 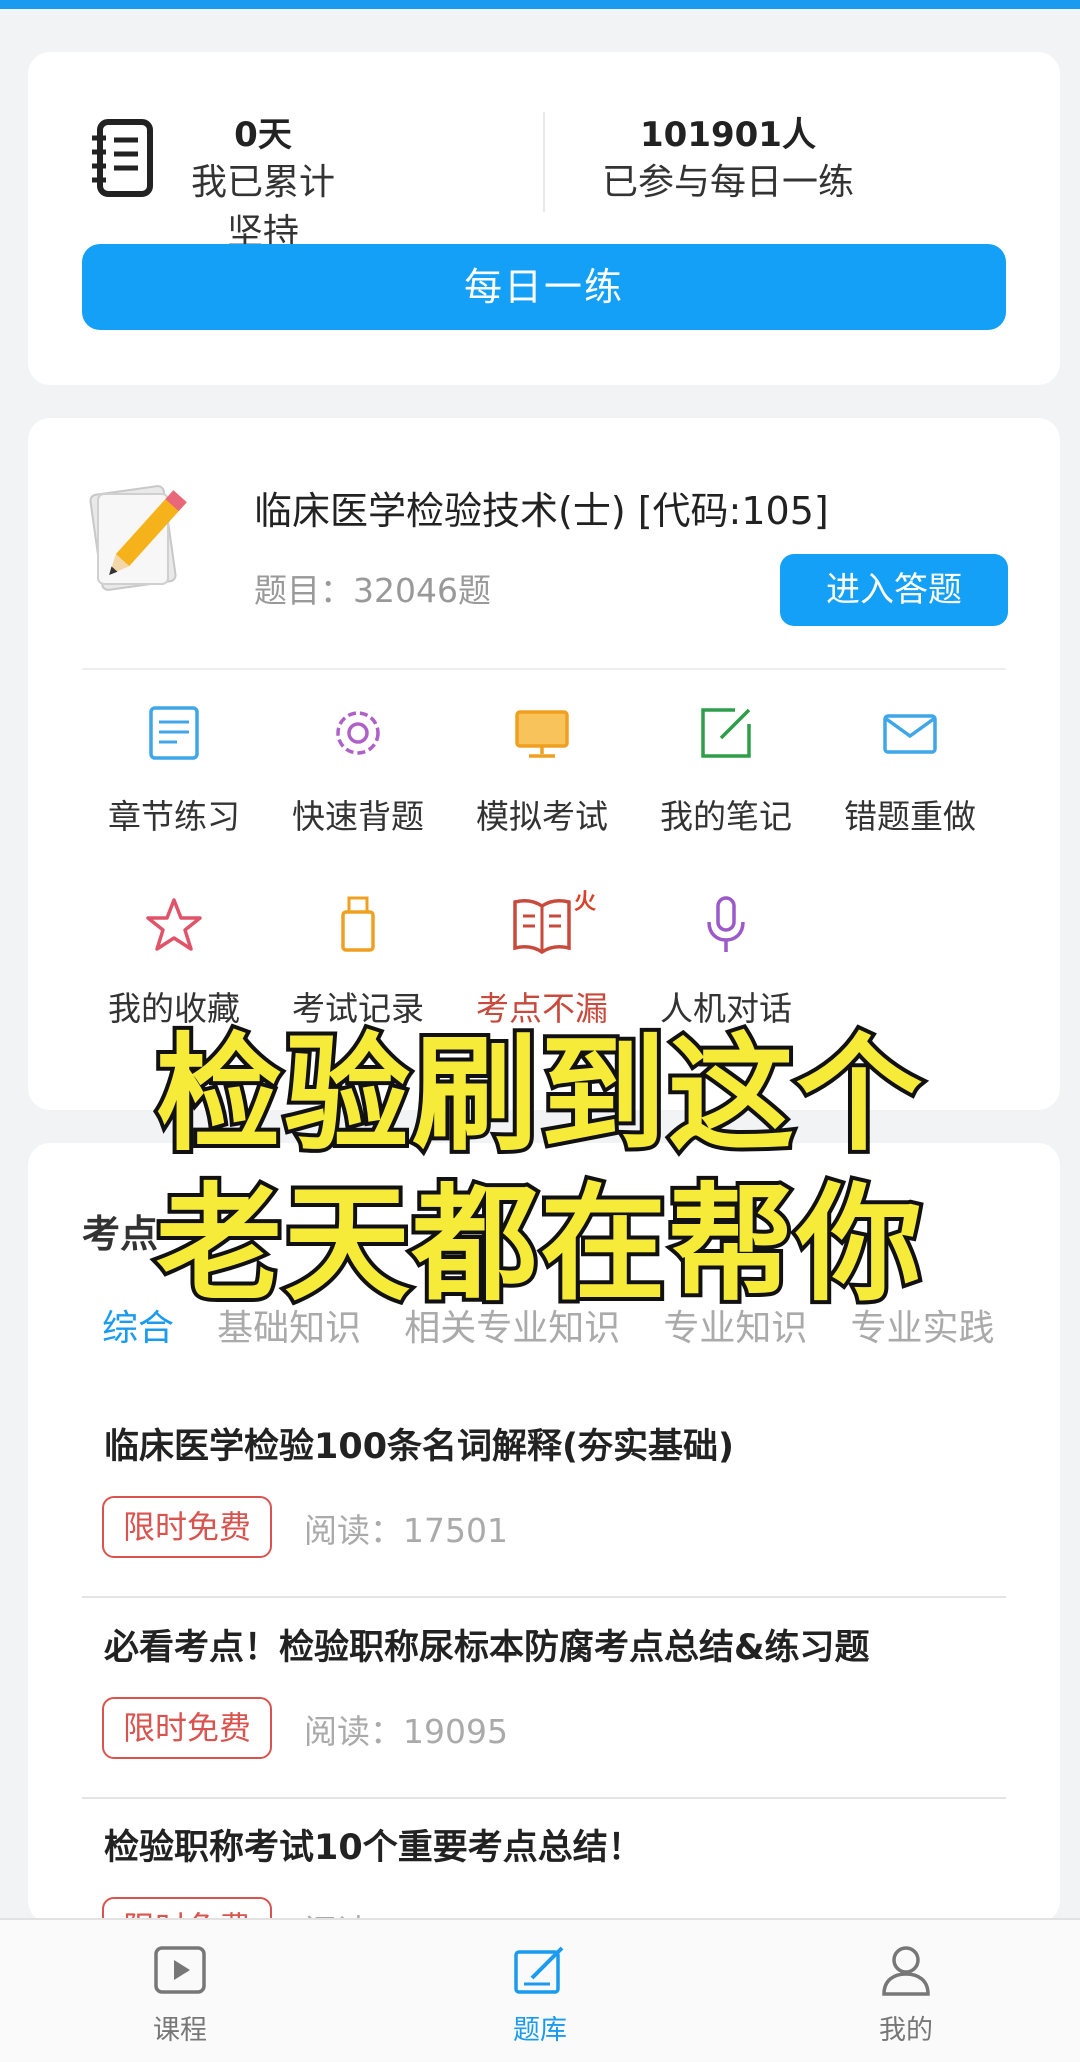 What do you see at coordinates (174, 816) in the screenshot?
I see `grid-label: 章节练习` at bounding box center [174, 816].